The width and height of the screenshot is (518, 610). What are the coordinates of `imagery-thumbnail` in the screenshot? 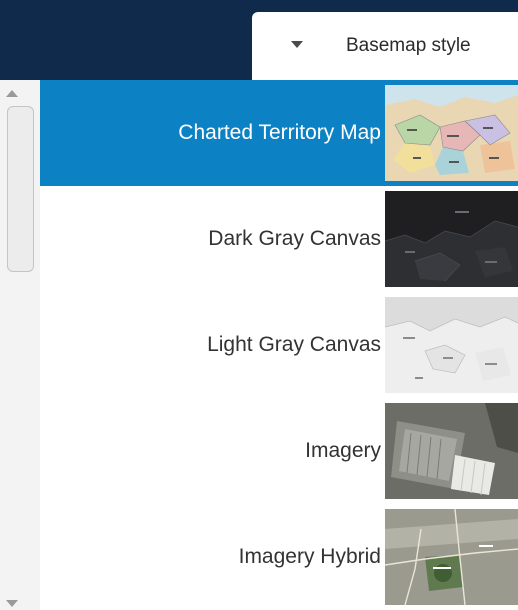 It's located at (451, 451).